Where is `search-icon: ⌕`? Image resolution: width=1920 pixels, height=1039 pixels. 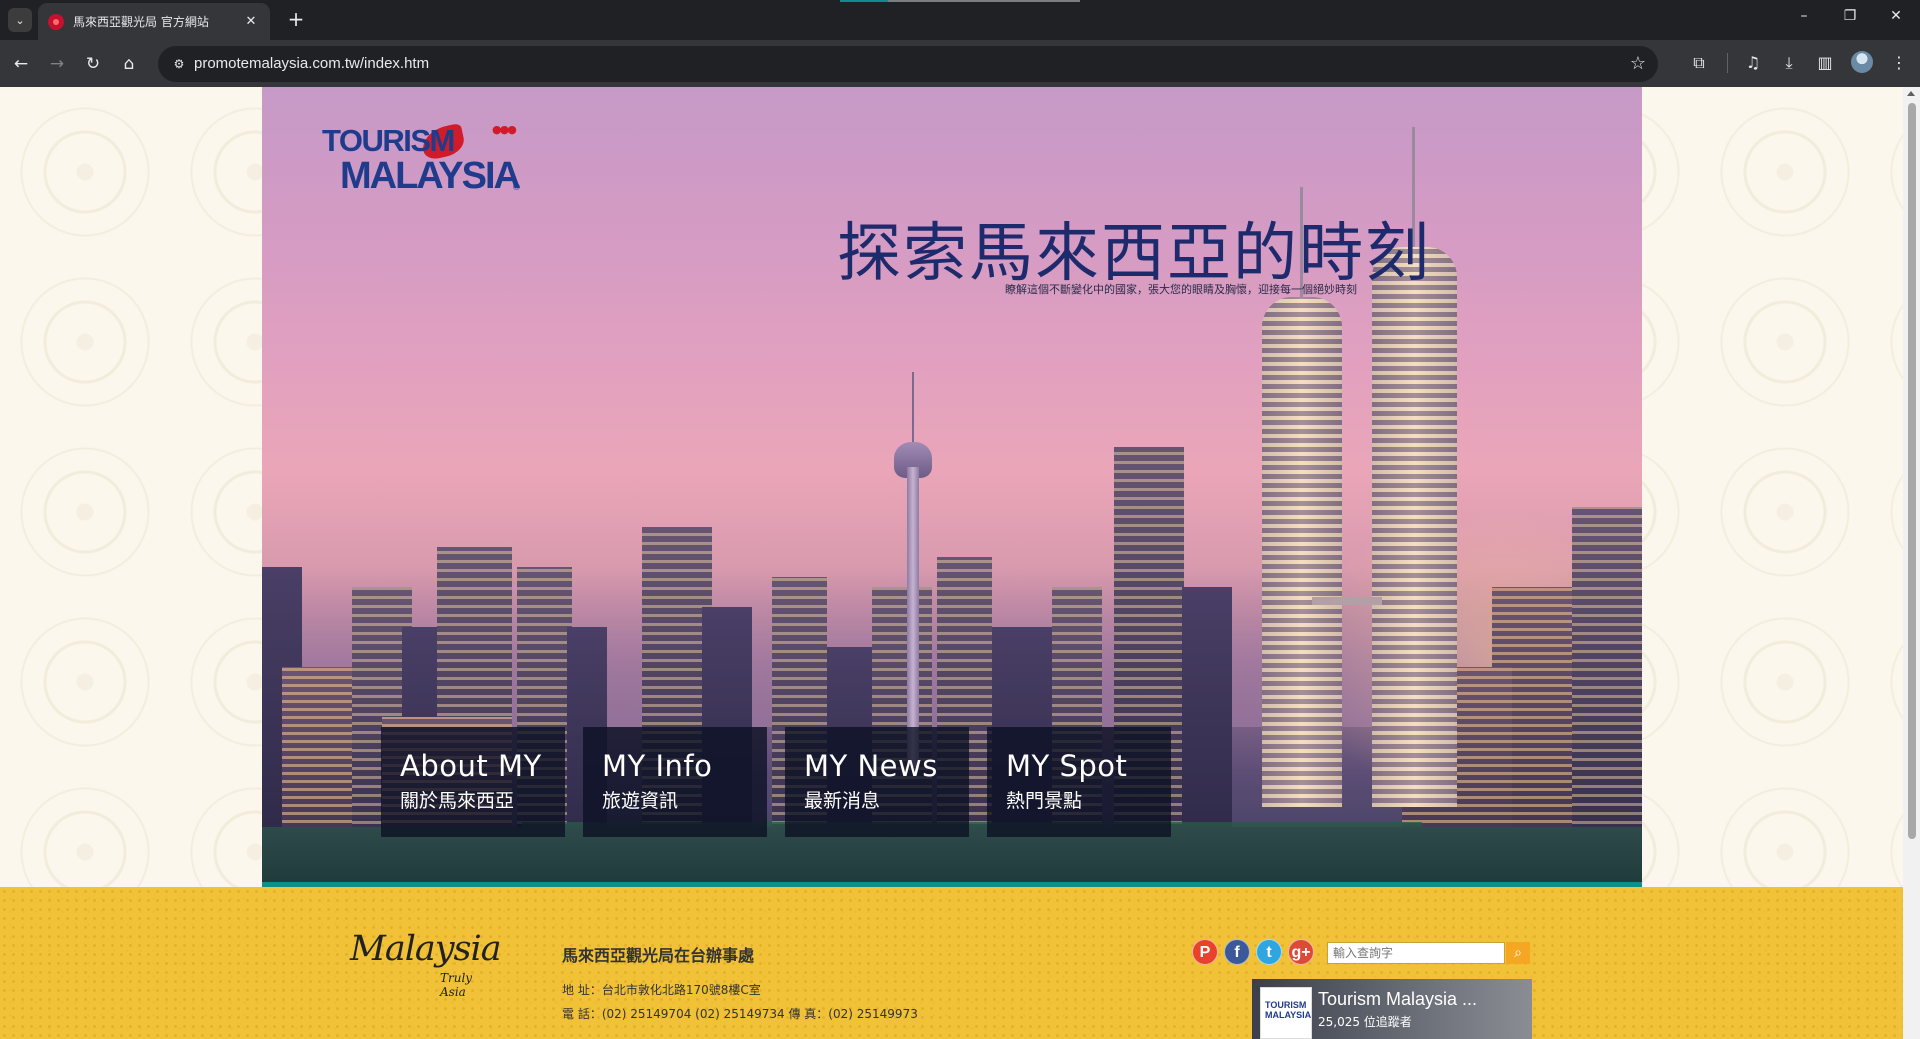
search-icon: ⌕ is located at coordinates (1518, 953).